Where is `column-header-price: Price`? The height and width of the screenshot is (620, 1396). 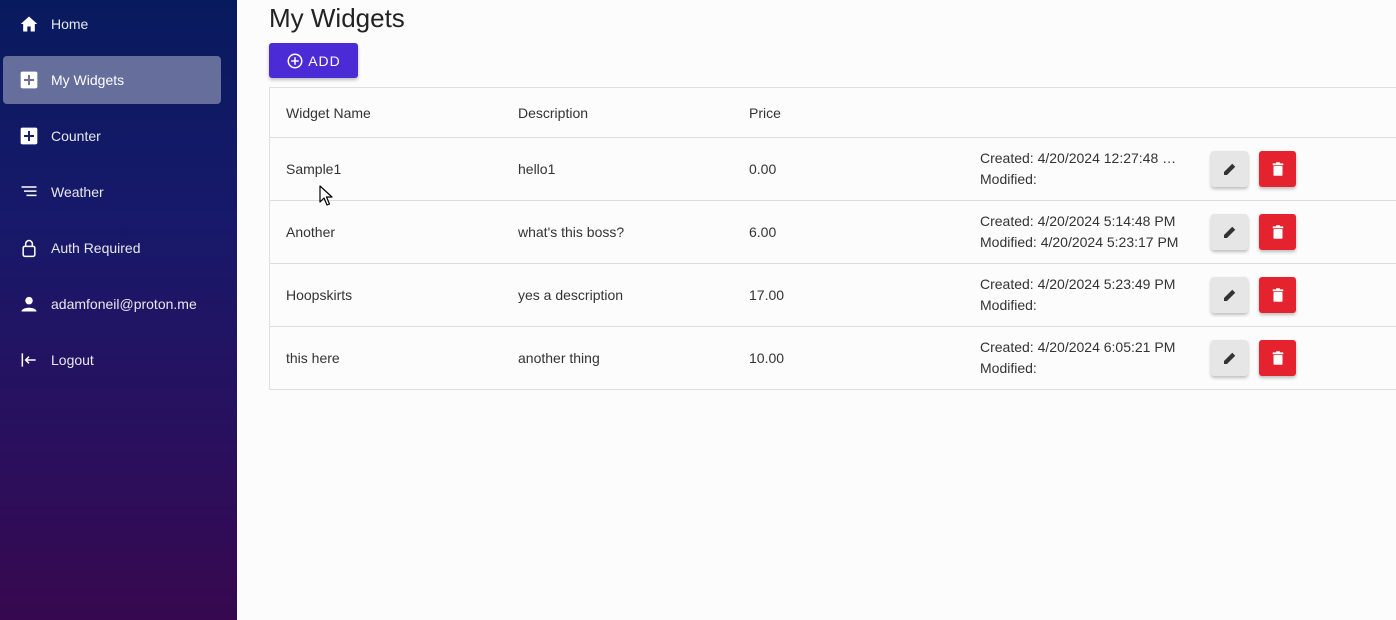 column-header-price: Price is located at coordinates (765, 112).